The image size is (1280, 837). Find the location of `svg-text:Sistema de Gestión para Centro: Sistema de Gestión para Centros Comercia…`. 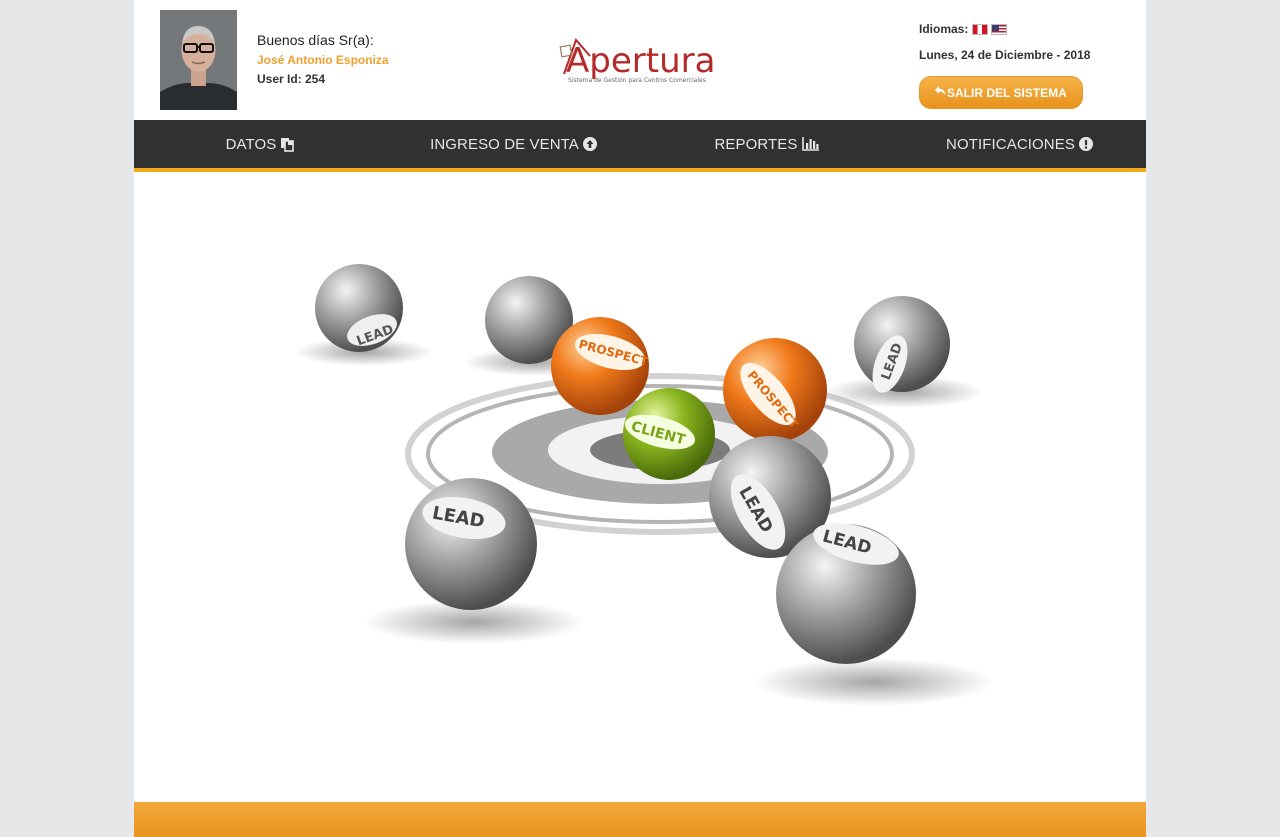

svg-text:Sistema de Gestión para Centro: Sistema de Gestión para Centros Comercia… is located at coordinates (637, 80).